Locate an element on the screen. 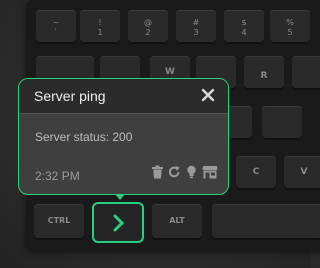 The image size is (320, 268). refresh-icon is located at coordinates (174, 172).